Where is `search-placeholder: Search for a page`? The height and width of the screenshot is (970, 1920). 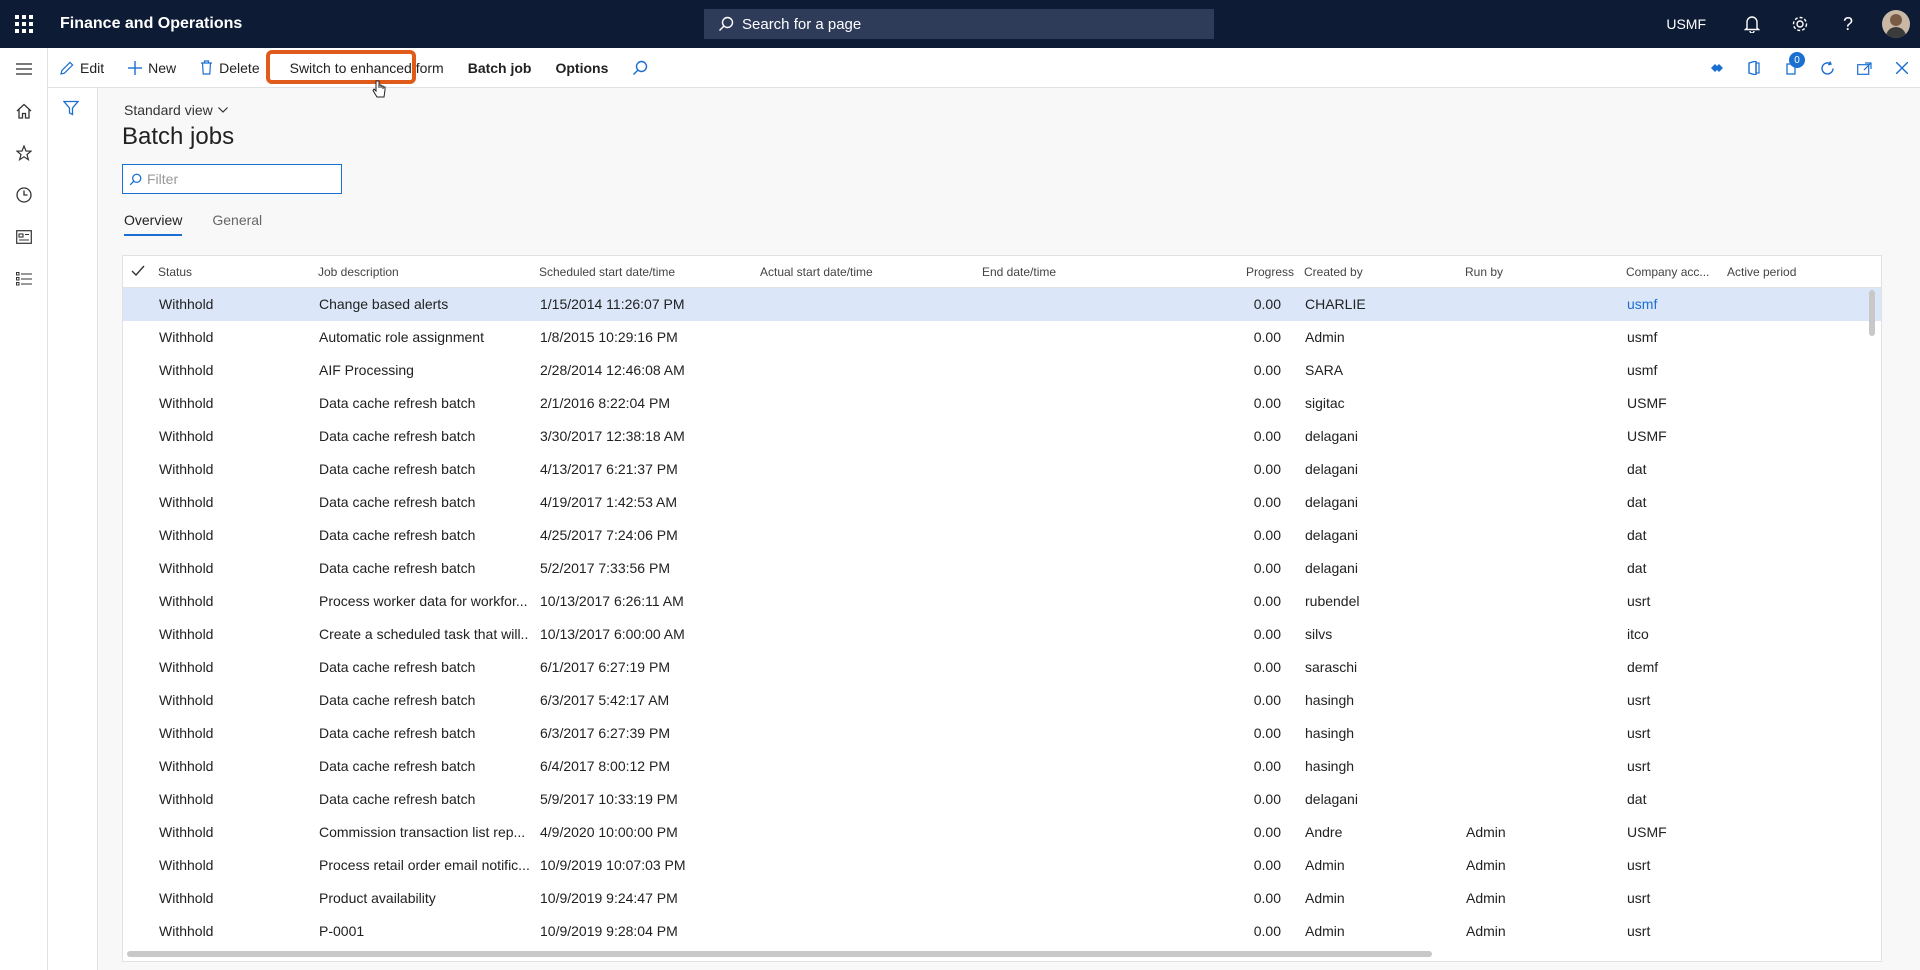
search-placeholder: Search for a page is located at coordinates (802, 24).